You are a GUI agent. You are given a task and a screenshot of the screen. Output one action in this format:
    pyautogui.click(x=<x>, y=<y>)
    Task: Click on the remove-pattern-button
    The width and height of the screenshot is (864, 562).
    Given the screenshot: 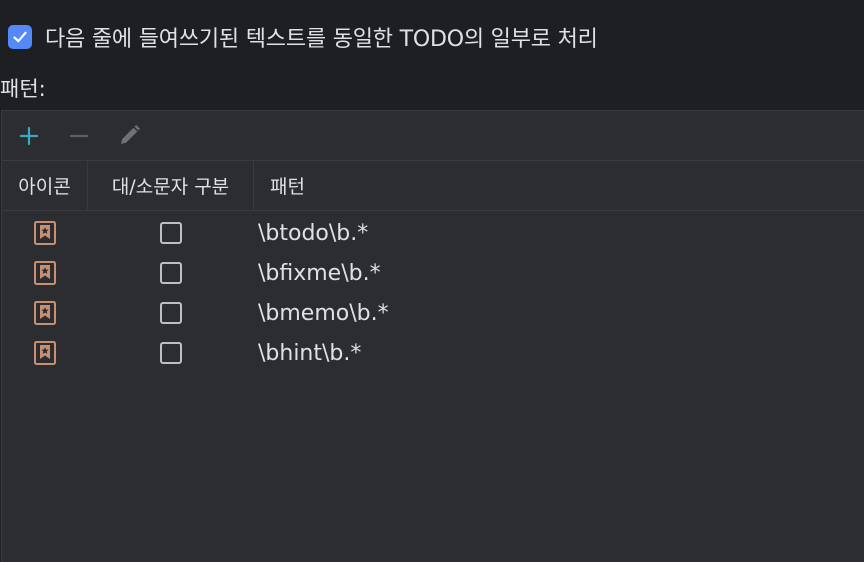 What is the action you would take?
    pyautogui.click(x=79, y=136)
    